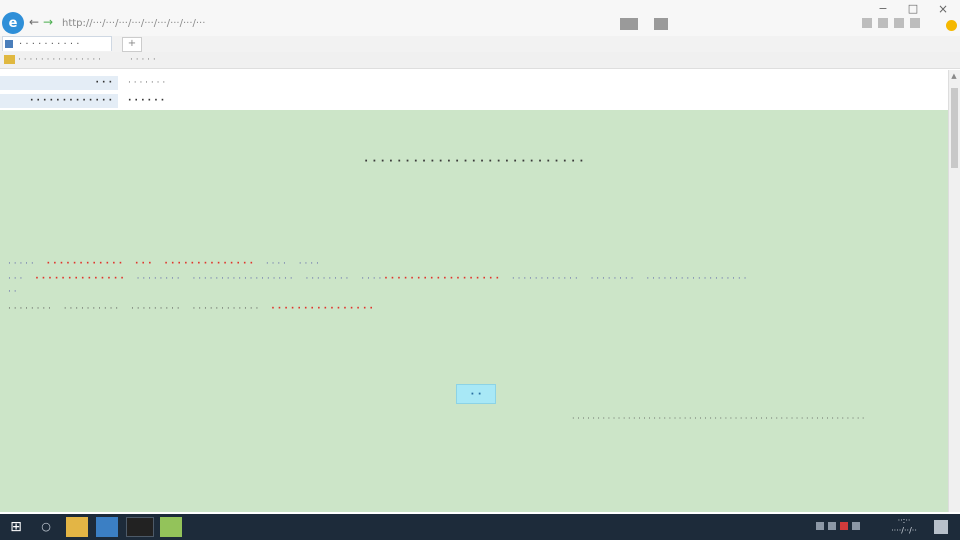  Describe the element at coordinates (915, 23) in the screenshot. I see `menu-icon` at that location.